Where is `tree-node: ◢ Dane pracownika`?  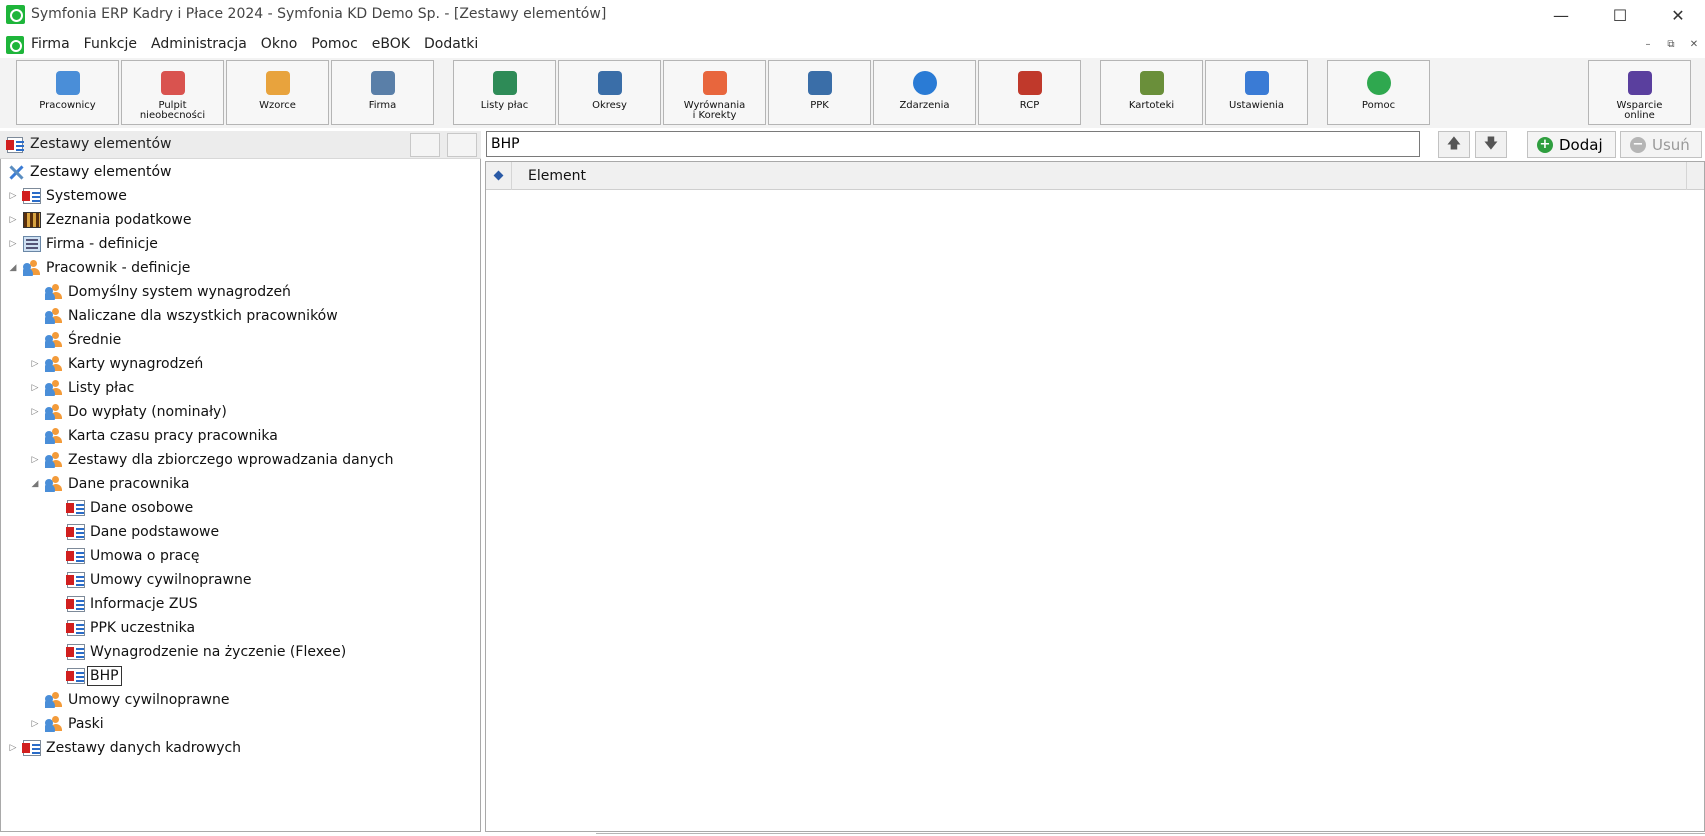
tree-node: ◢ Dane pracownika is located at coordinates (109, 484).